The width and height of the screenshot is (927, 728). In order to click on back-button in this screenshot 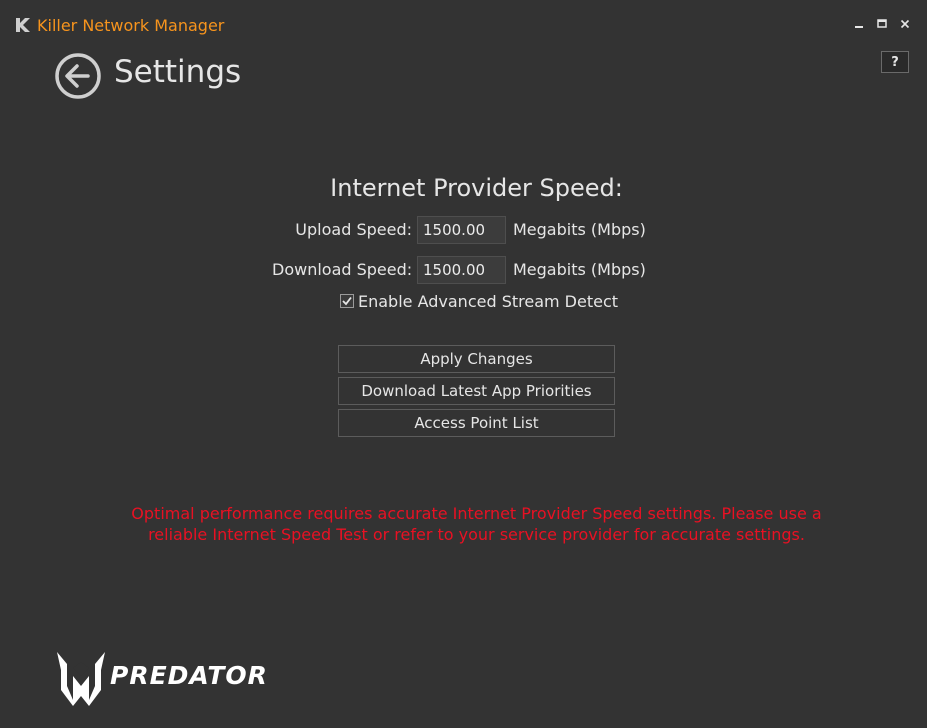, I will do `click(78, 76)`.